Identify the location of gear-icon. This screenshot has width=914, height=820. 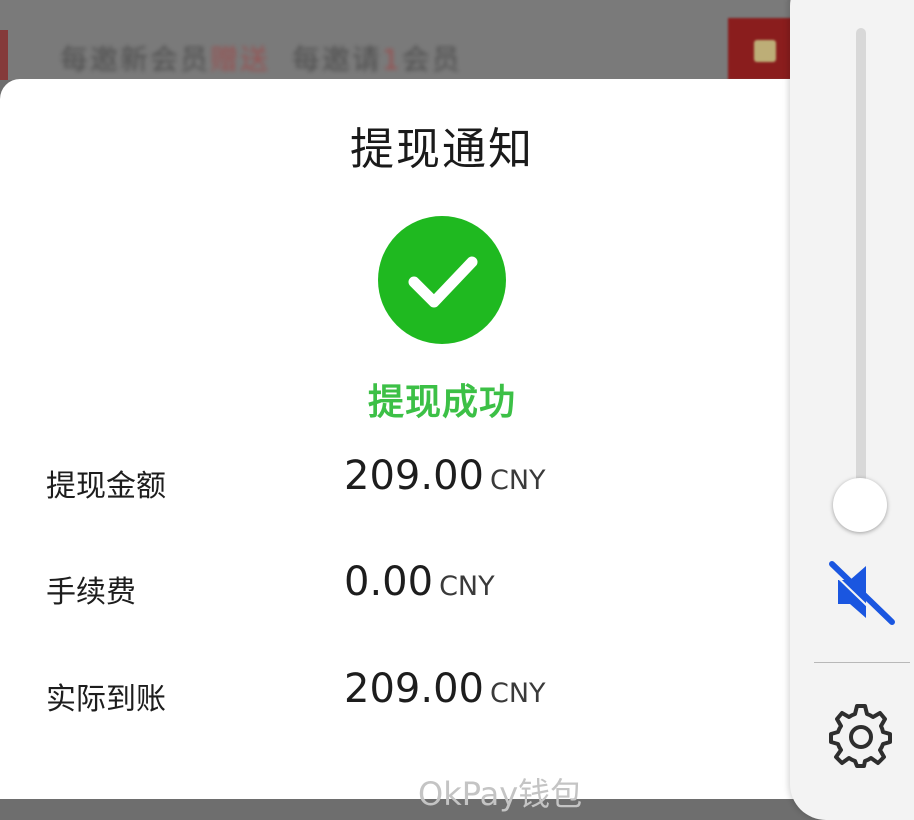
(861, 735).